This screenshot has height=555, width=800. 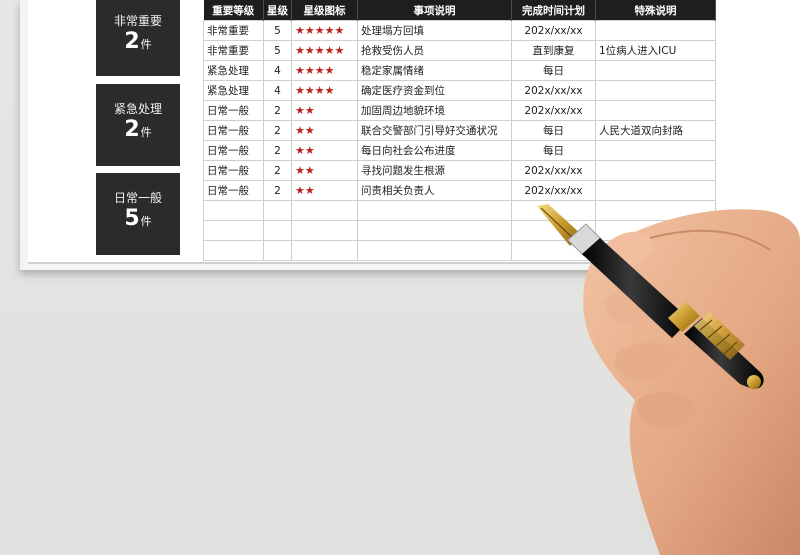 What do you see at coordinates (553, 10) in the screenshot?
I see `header-plan: 完成时间计划` at bounding box center [553, 10].